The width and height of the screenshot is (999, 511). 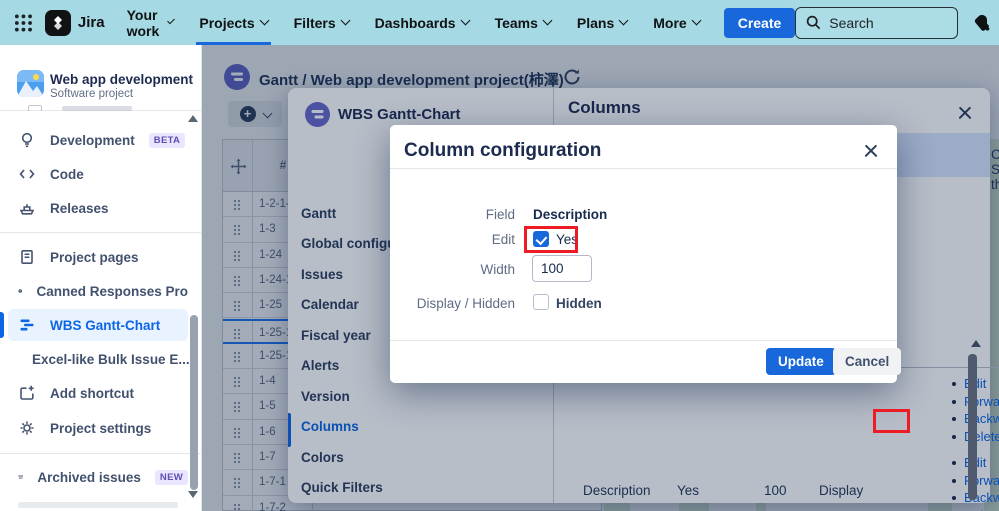 I want to click on close-icon, so click(x=871, y=151).